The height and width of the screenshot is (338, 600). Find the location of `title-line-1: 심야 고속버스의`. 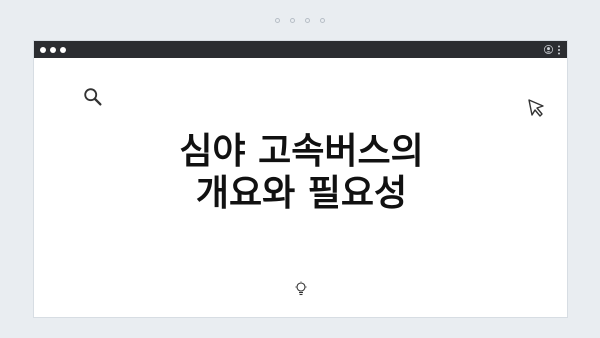

title-line-1: 심야 고속버스의 is located at coordinates (301, 151).